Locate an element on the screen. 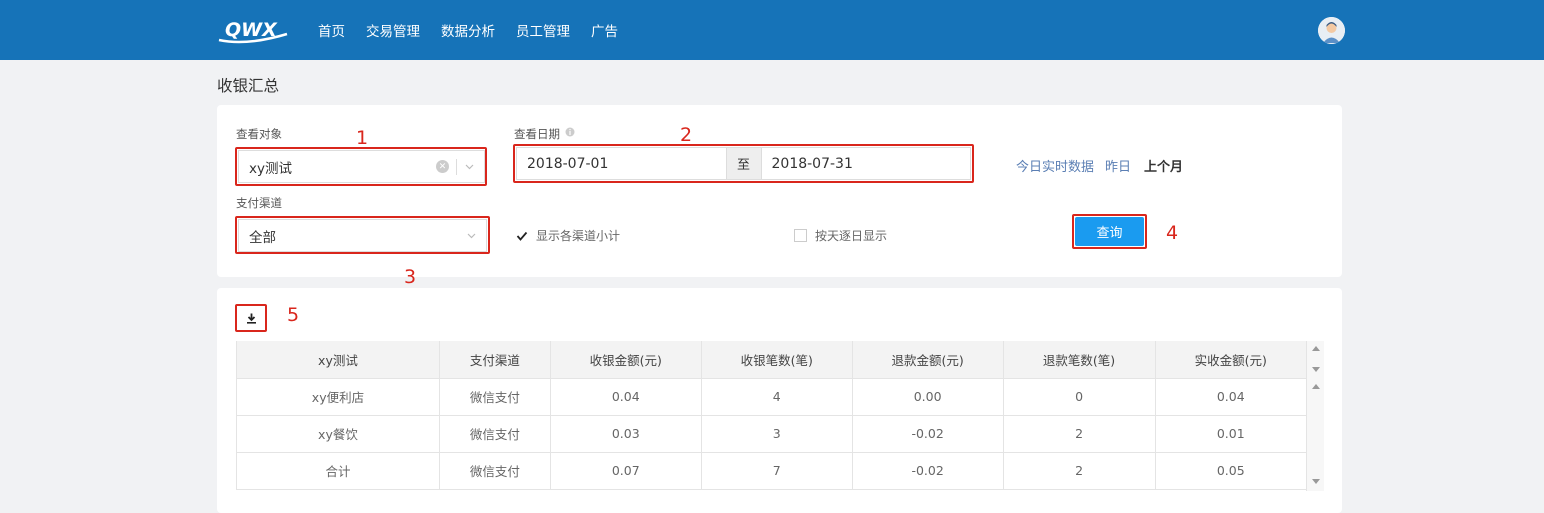 This screenshot has height=513, width=1544. page-title: 收银汇总 is located at coordinates (248, 86).